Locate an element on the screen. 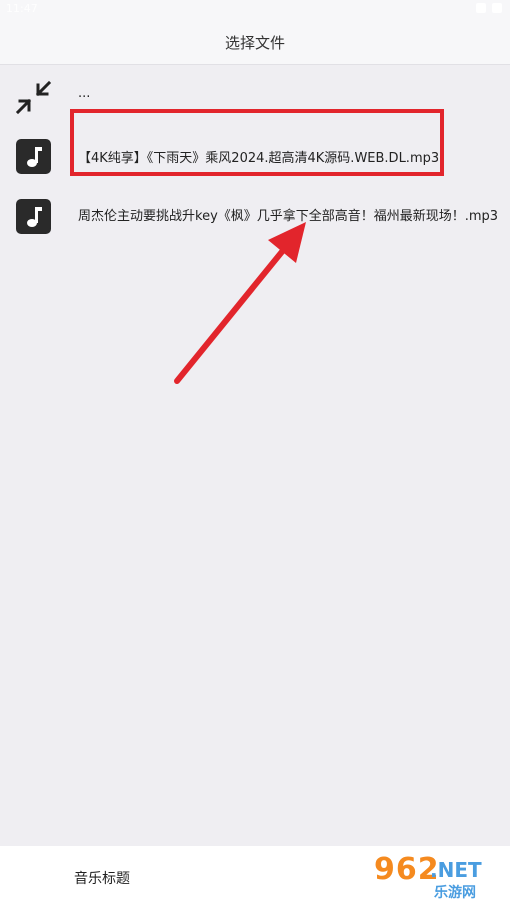  annotation-arrow-icon is located at coordinates (240, 303).